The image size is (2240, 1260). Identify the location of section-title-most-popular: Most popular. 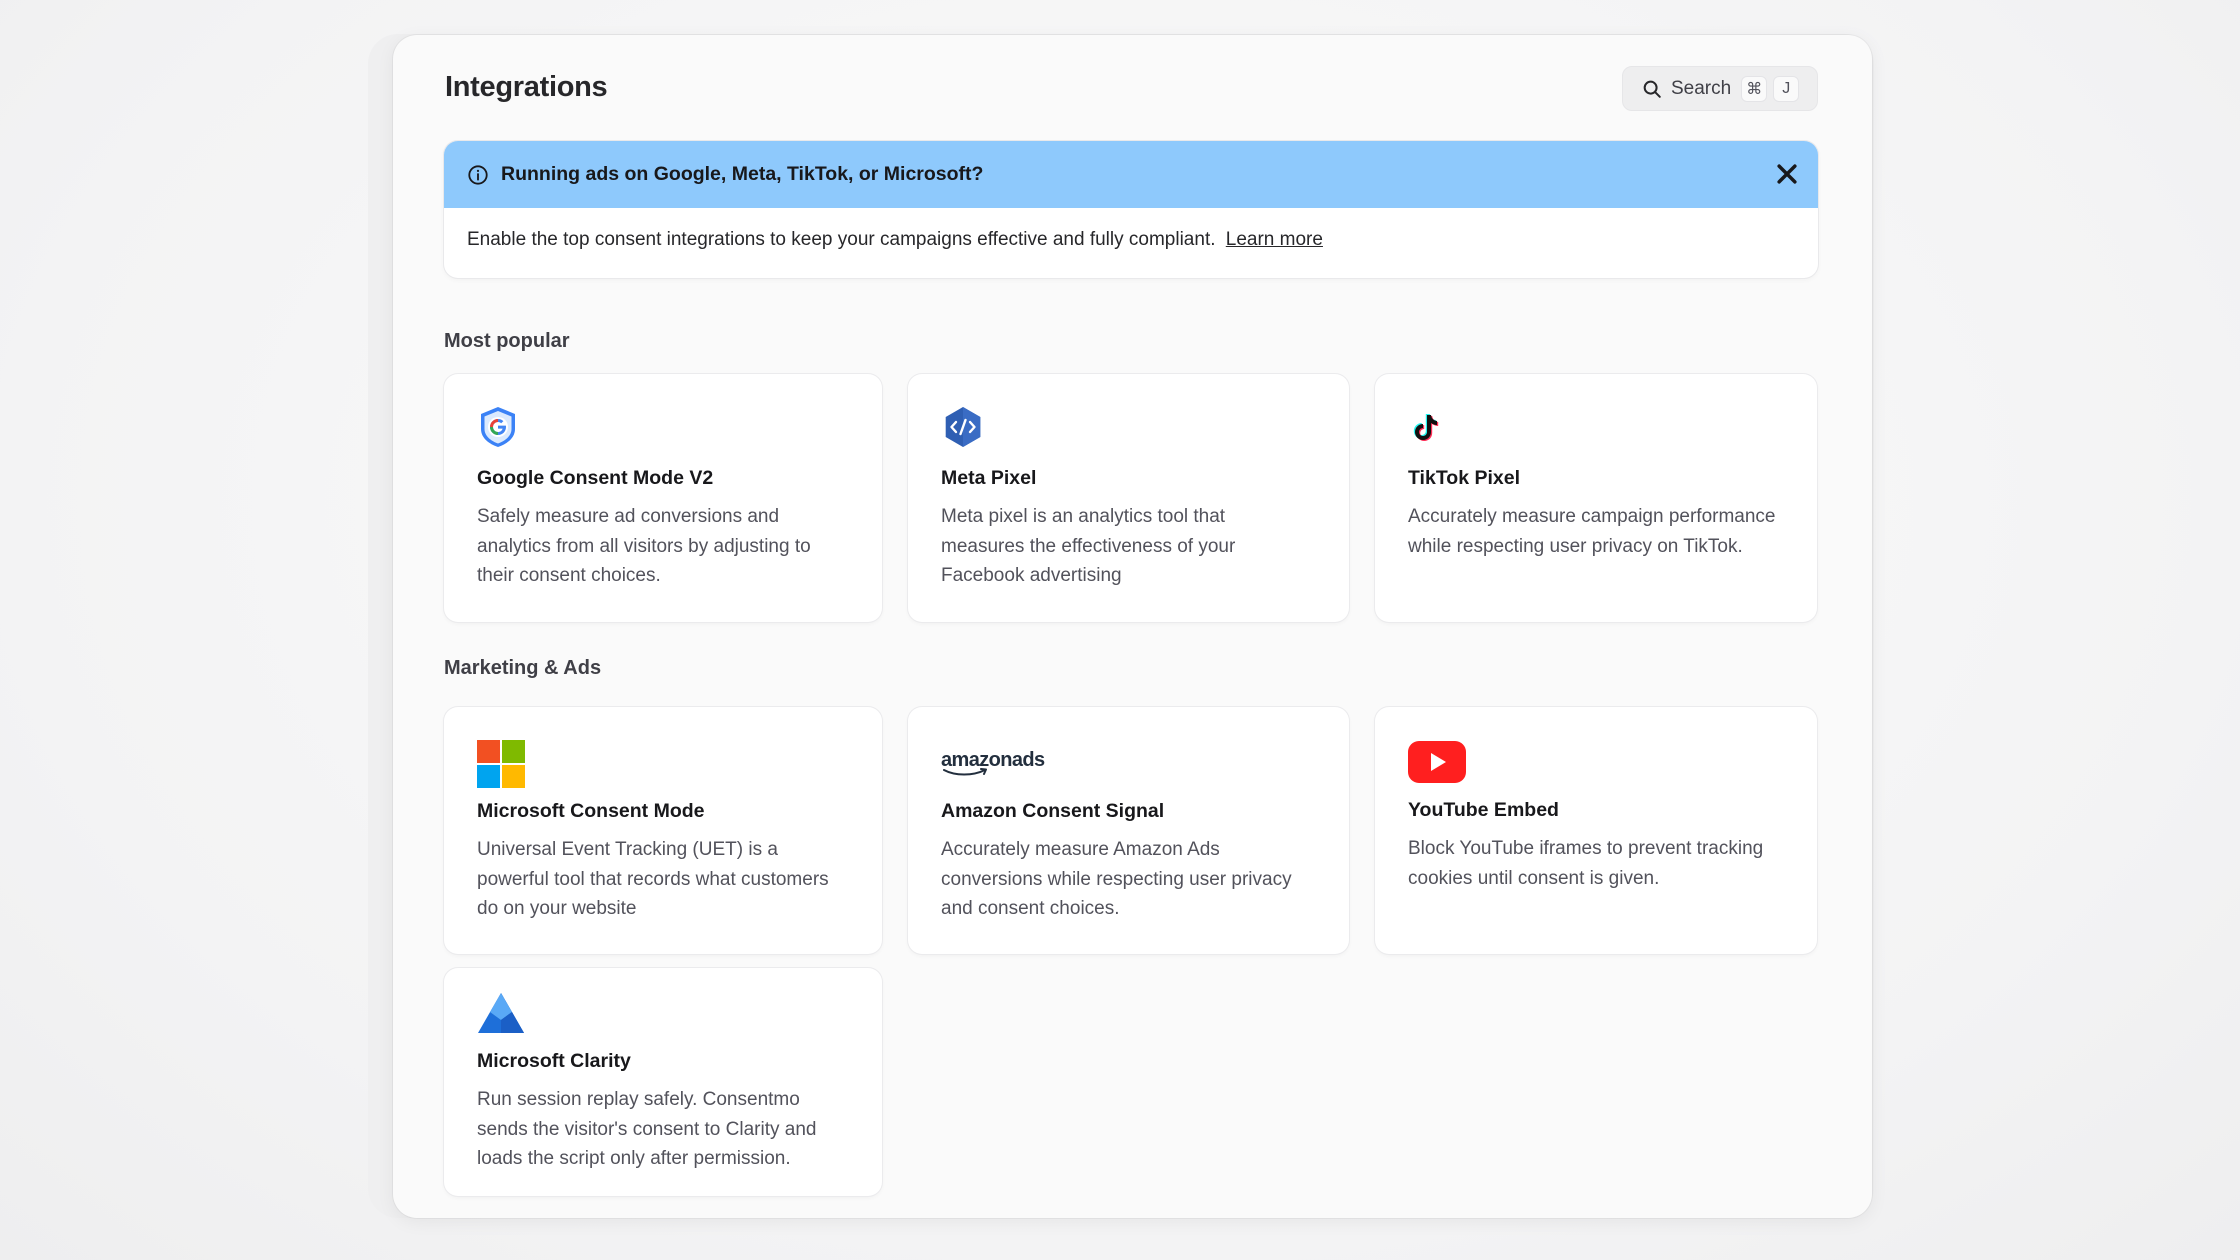
(507, 341).